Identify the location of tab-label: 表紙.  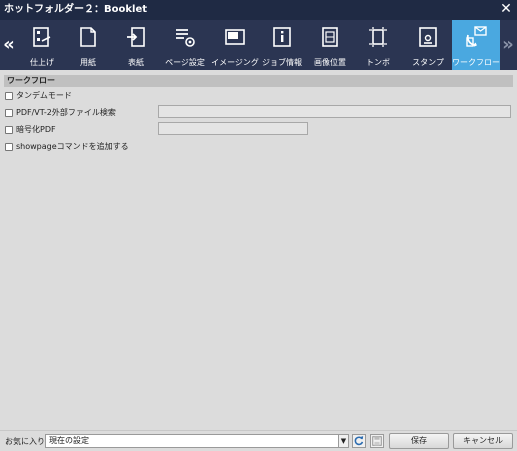
(136, 62).